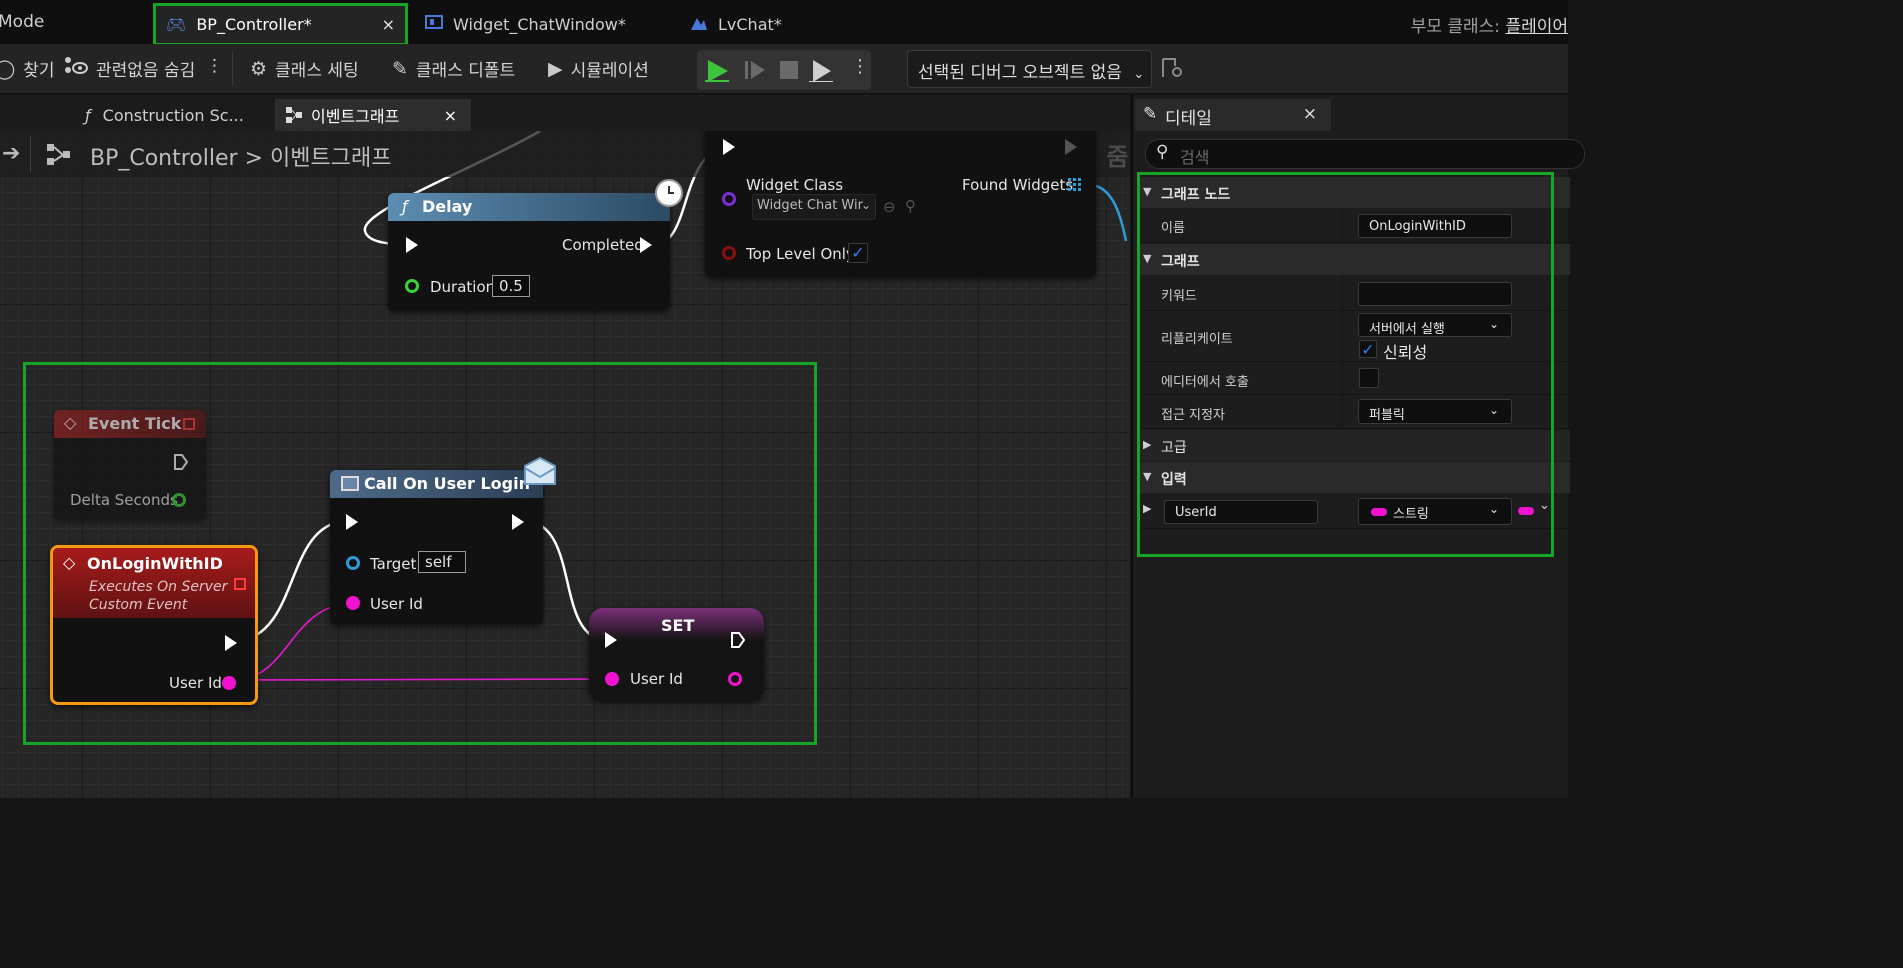 The height and width of the screenshot is (968, 1903). Describe the element at coordinates (814, 207) in the screenshot. I see `widget-class-select: Widget Chat Wir ⌄` at that location.